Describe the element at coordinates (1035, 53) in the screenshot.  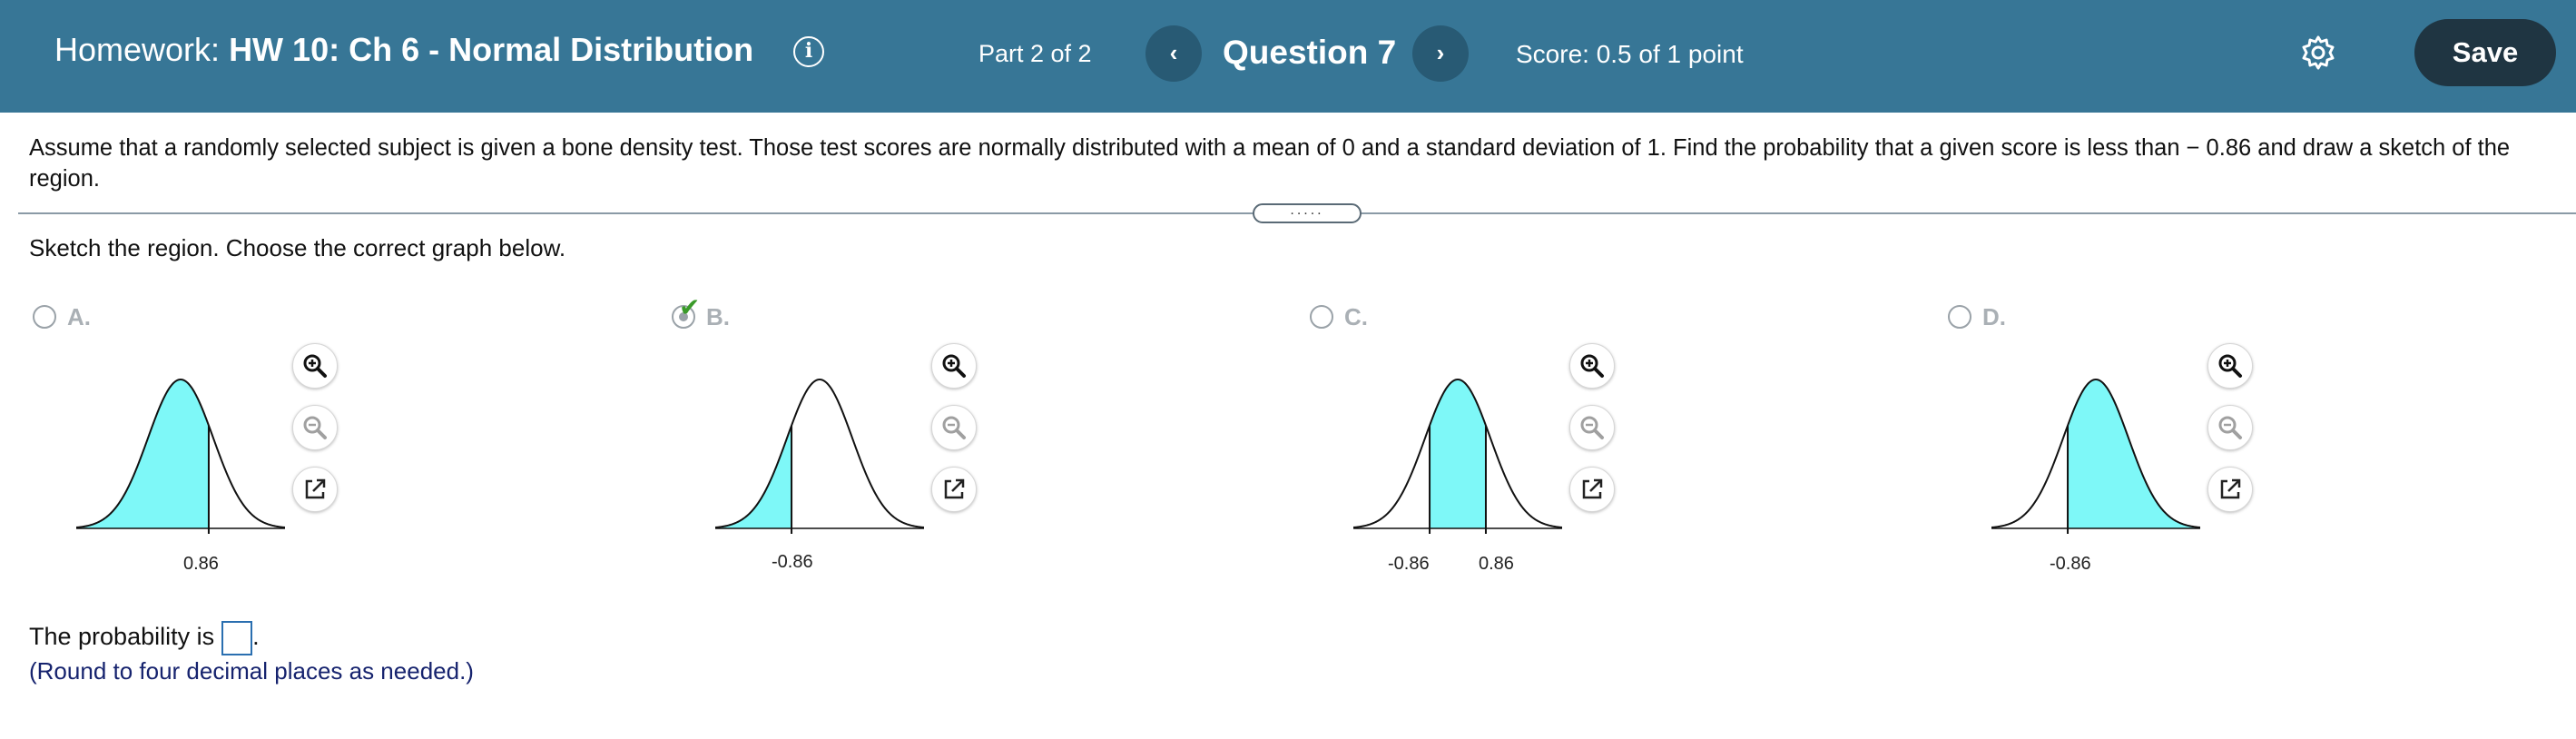
I see `part-indicator: Part 2 of 2` at that location.